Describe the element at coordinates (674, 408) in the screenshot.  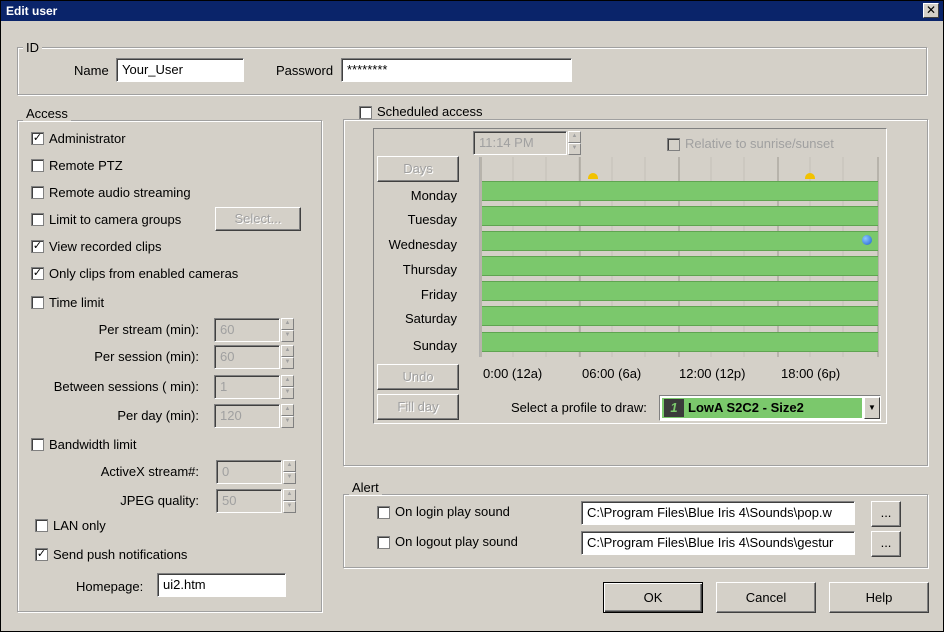
I see `profile-number-icon: 1` at that location.